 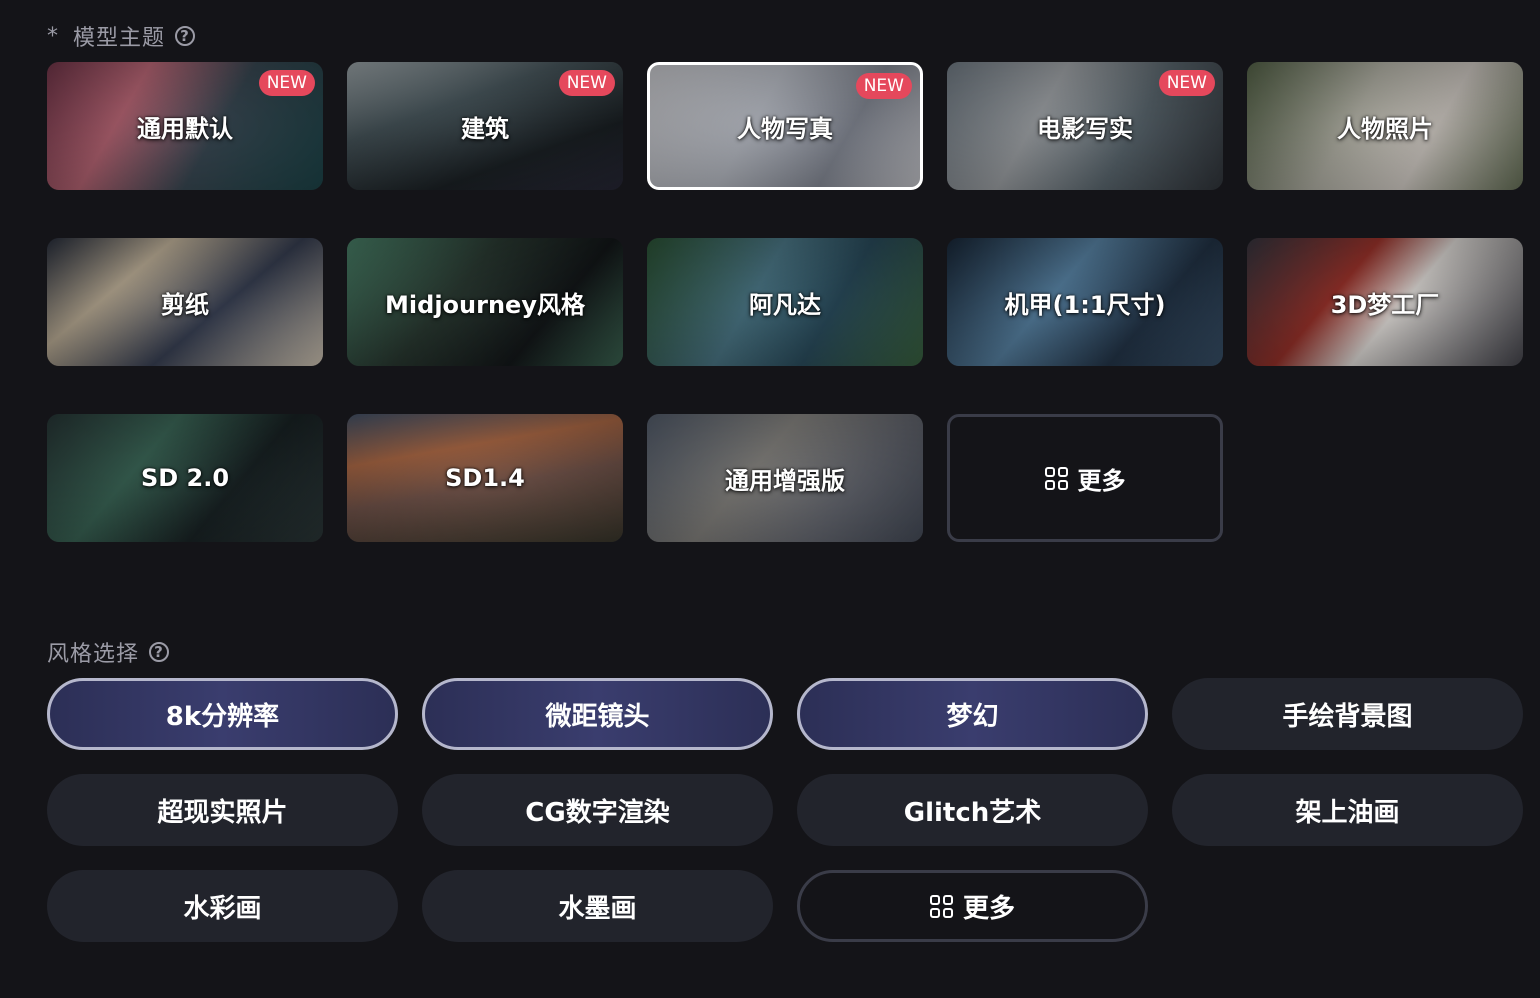 I want to click on model-card-label: 电影写实, so click(x=1085, y=128).